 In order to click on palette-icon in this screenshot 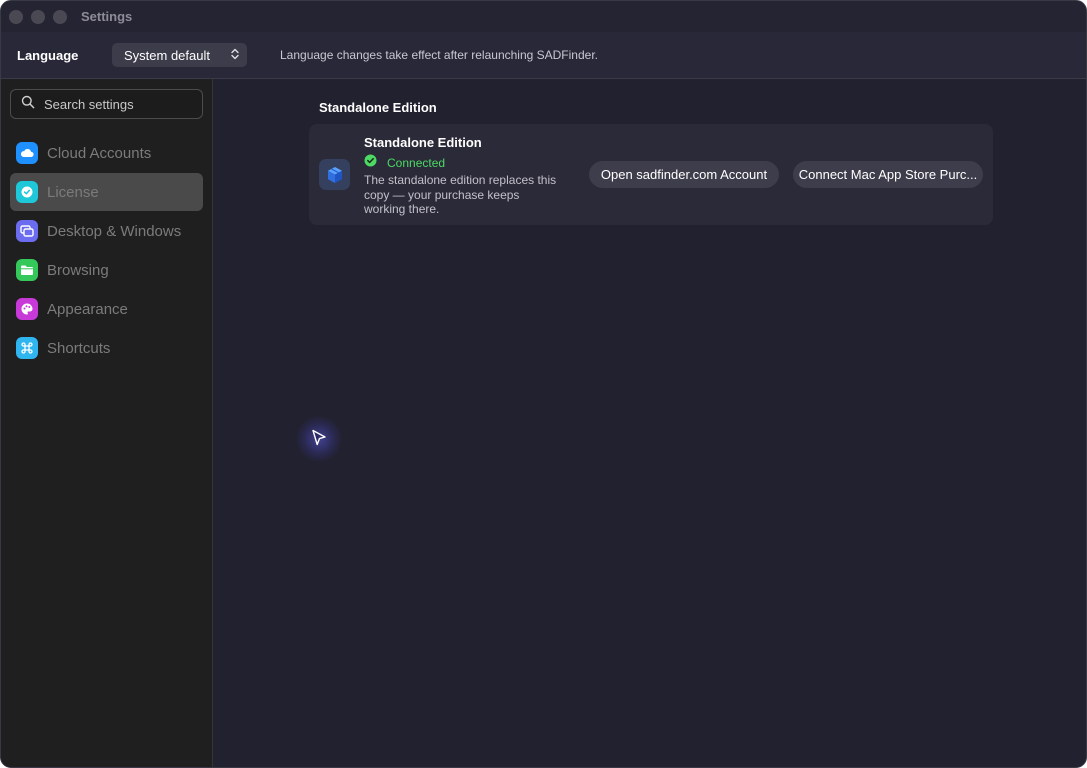, I will do `click(27, 309)`.